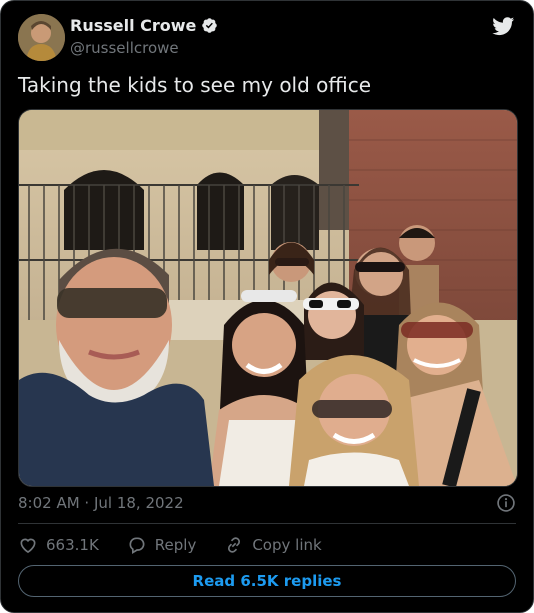  Describe the element at coordinates (41, 37) in the screenshot. I see `author-avatar` at that location.